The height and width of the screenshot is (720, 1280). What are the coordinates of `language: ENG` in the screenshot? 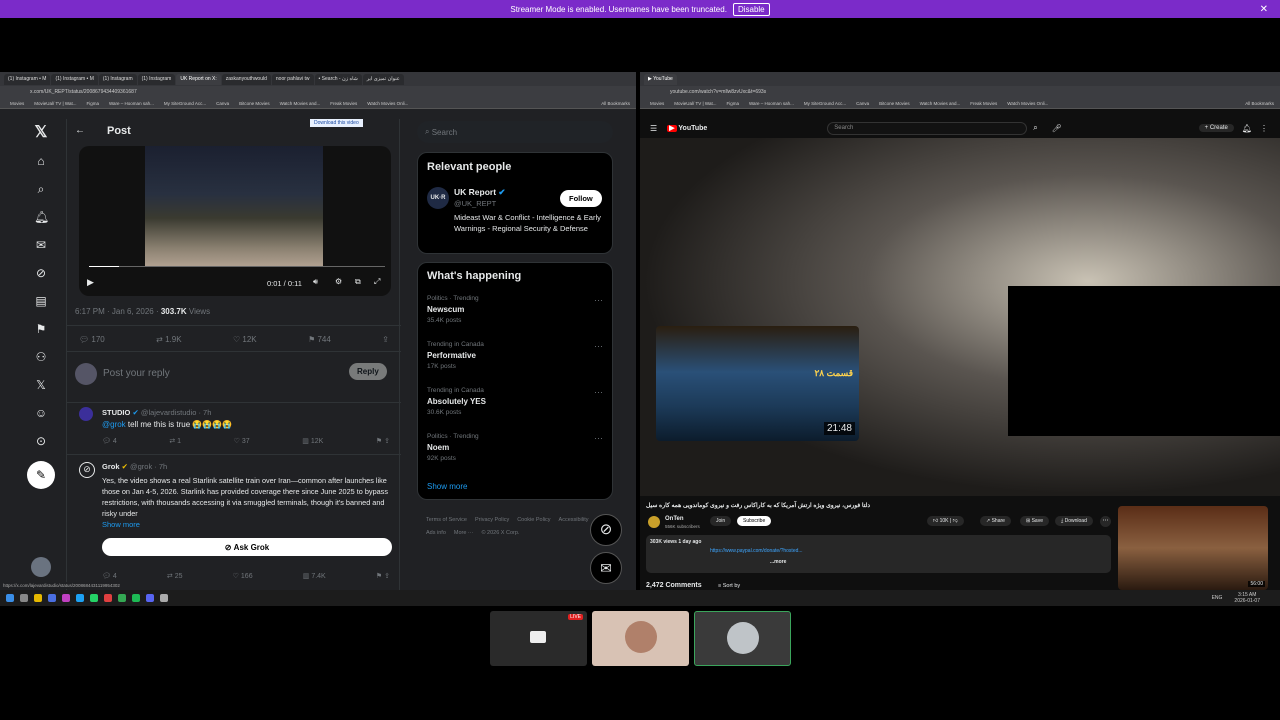 It's located at (1217, 598).